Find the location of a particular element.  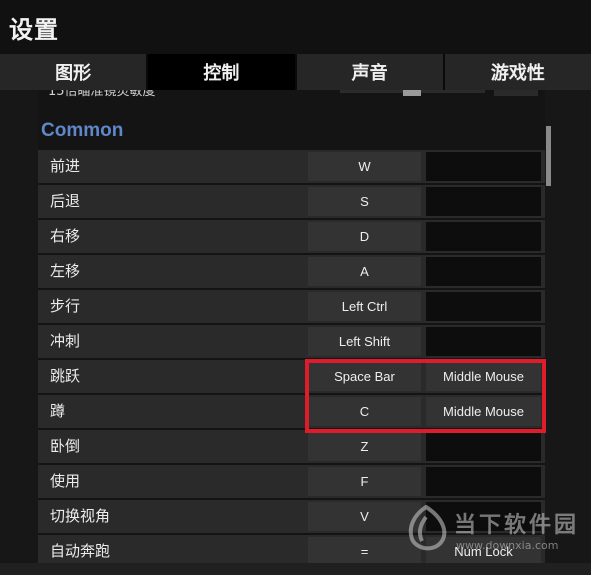

binding-action-label: 使用 is located at coordinates (65, 481).